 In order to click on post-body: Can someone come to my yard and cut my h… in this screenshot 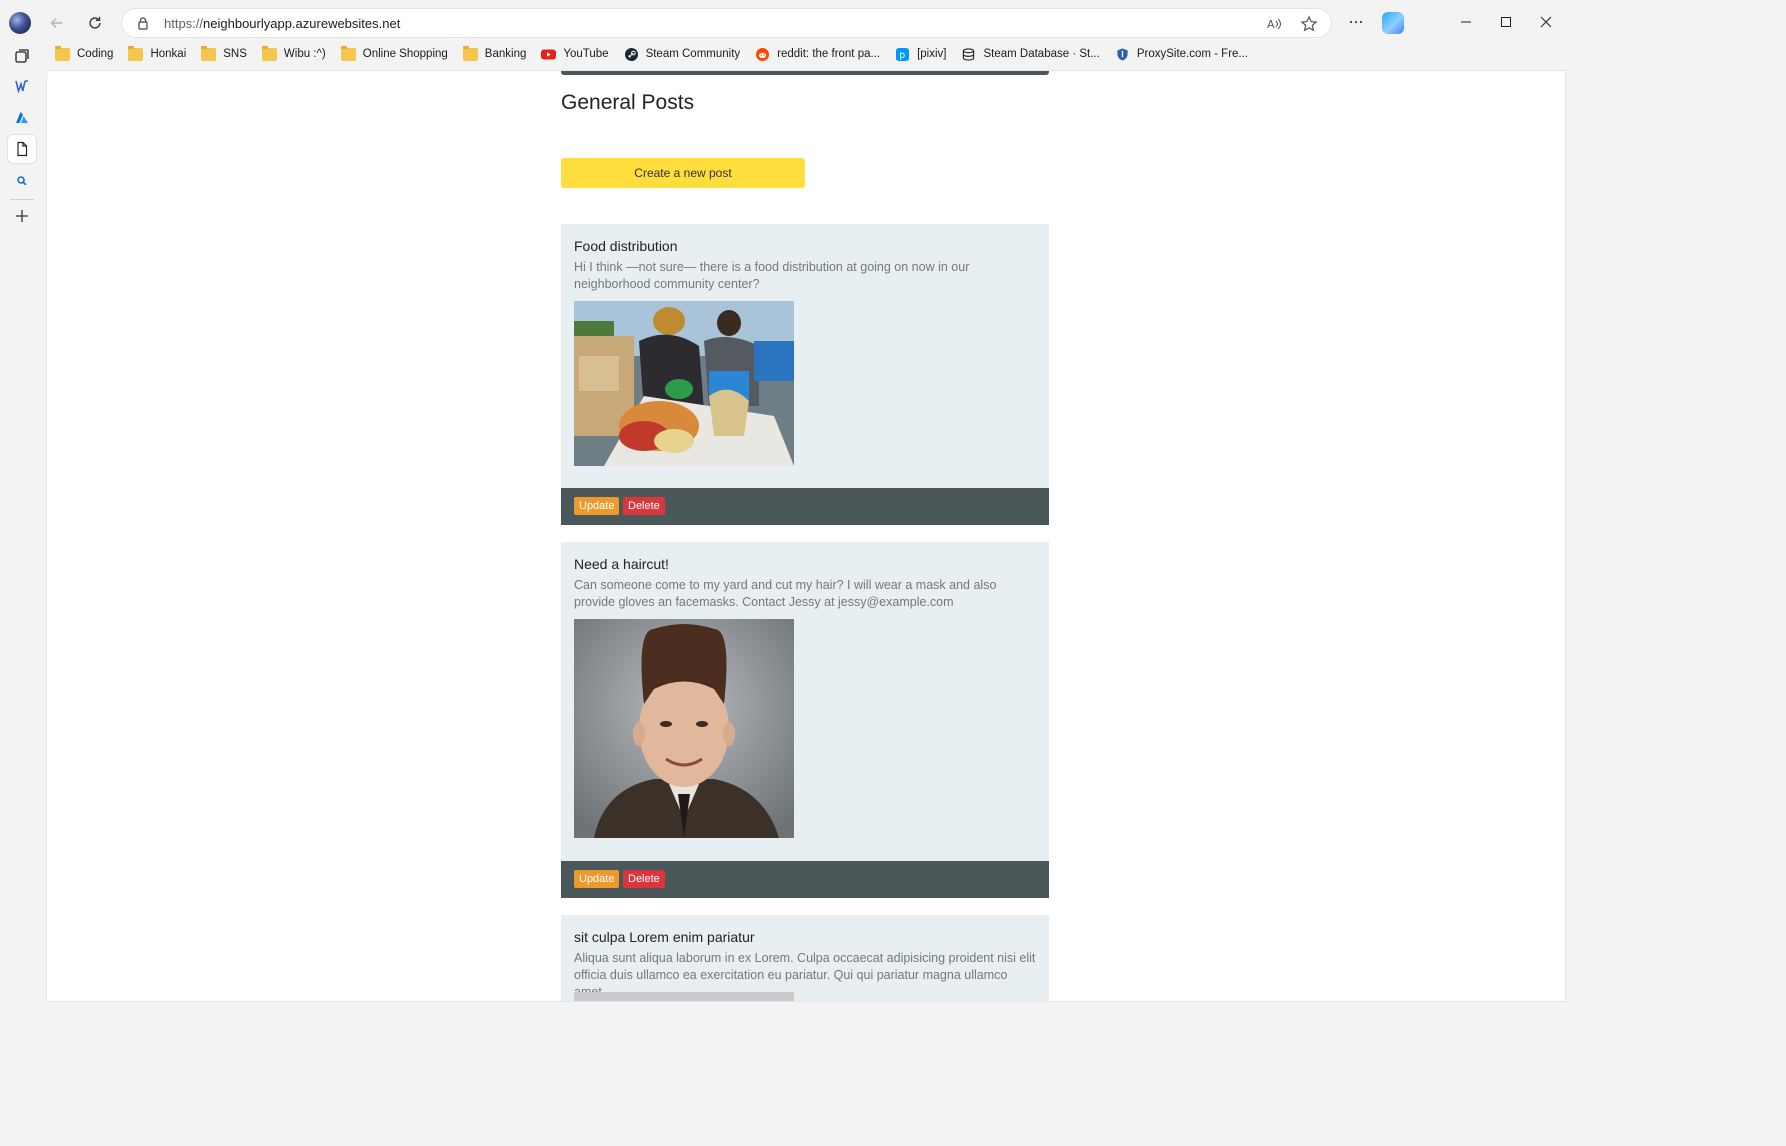, I will do `click(785, 593)`.